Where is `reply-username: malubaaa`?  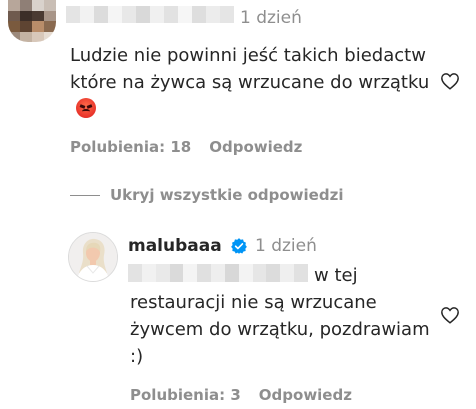 reply-username: malubaaa is located at coordinates (175, 246).